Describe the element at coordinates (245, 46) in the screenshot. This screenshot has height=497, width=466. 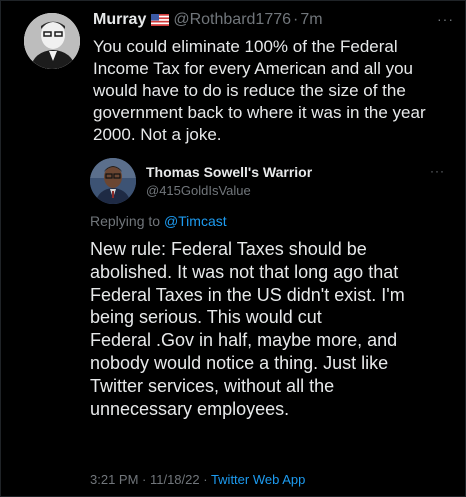
I see `text-line: You could eliminate 100% of the Federal` at that location.